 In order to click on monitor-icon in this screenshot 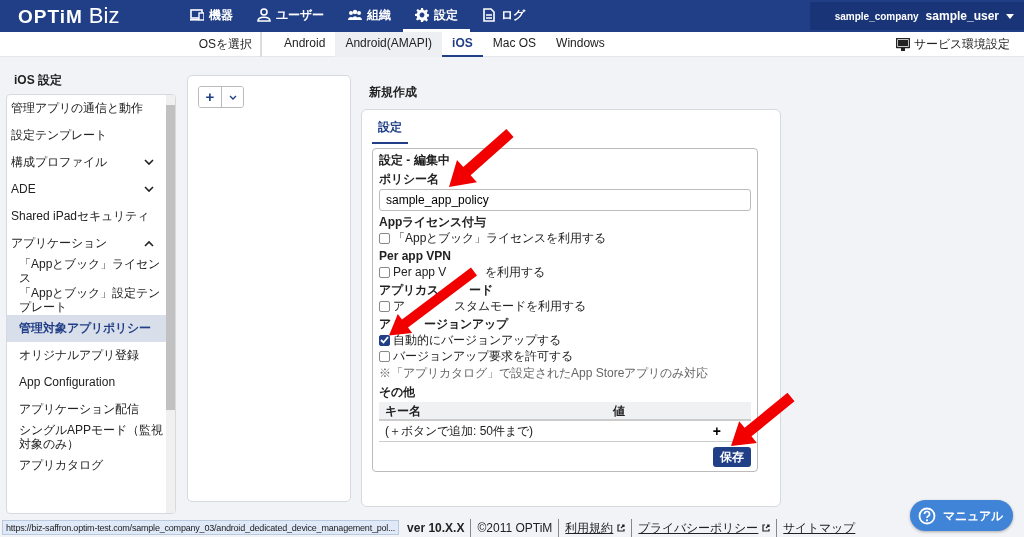, I will do `click(903, 44)`.